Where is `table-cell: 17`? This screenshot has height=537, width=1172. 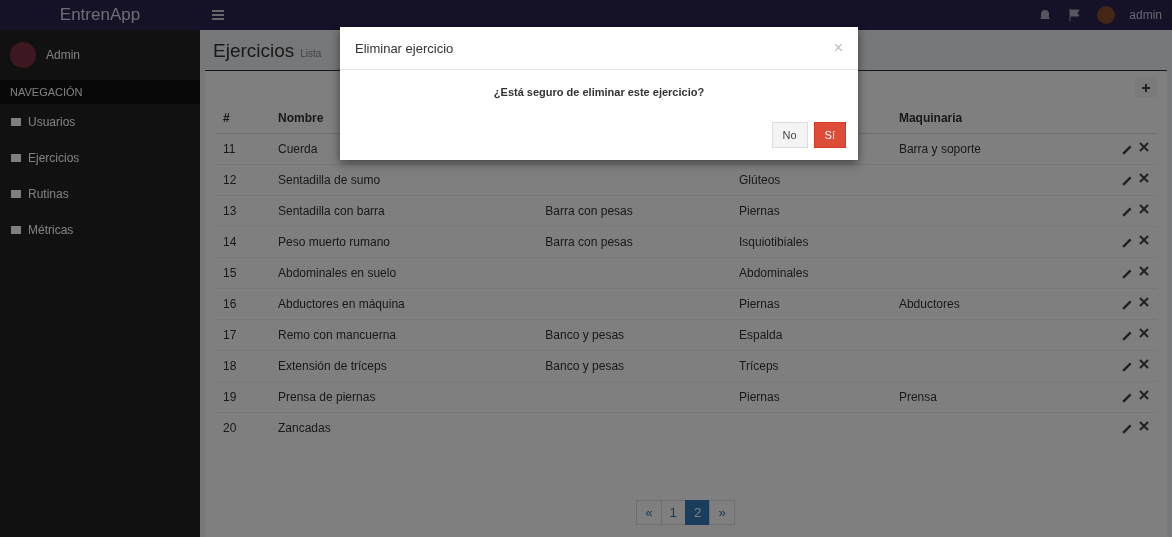 table-cell: 17 is located at coordinates (230, 335).